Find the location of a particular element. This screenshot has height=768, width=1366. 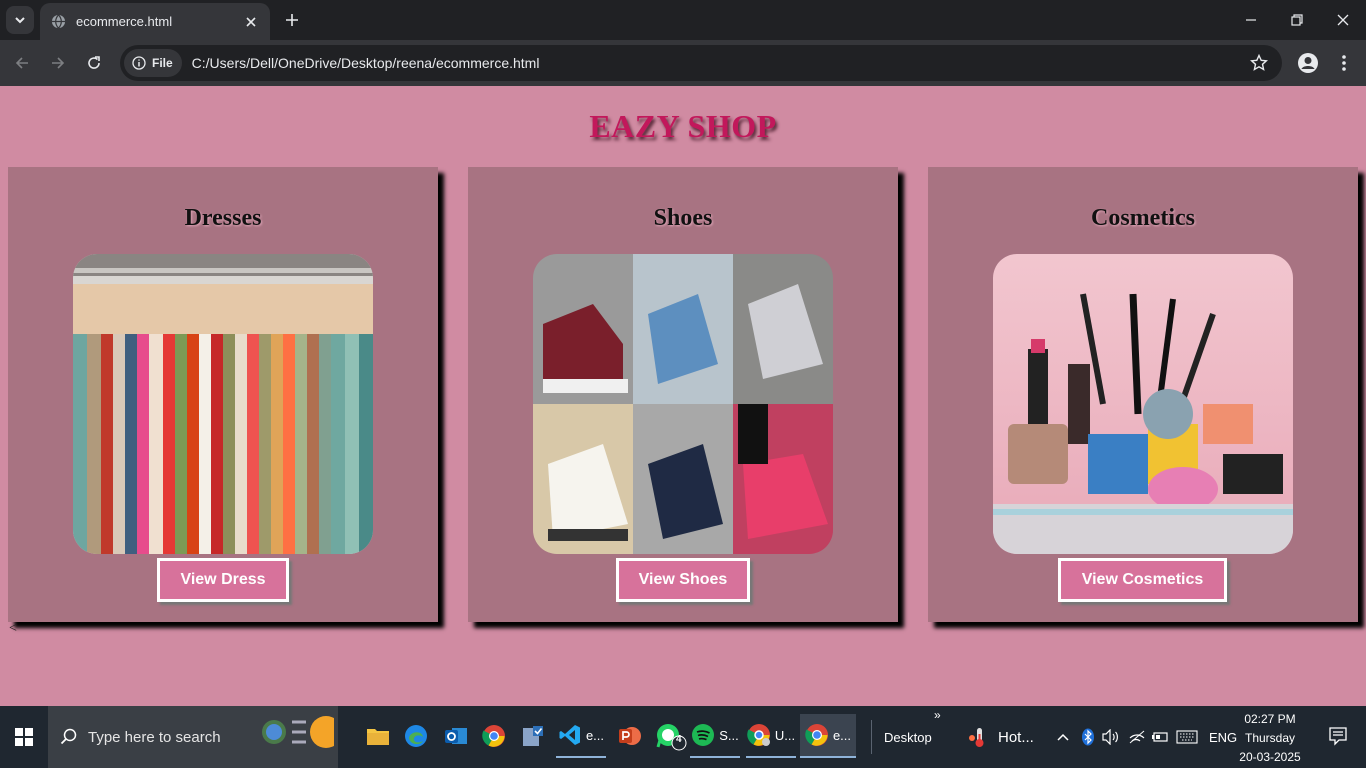

whatsapp-badge: 4 is located at coordinates (679, 739).